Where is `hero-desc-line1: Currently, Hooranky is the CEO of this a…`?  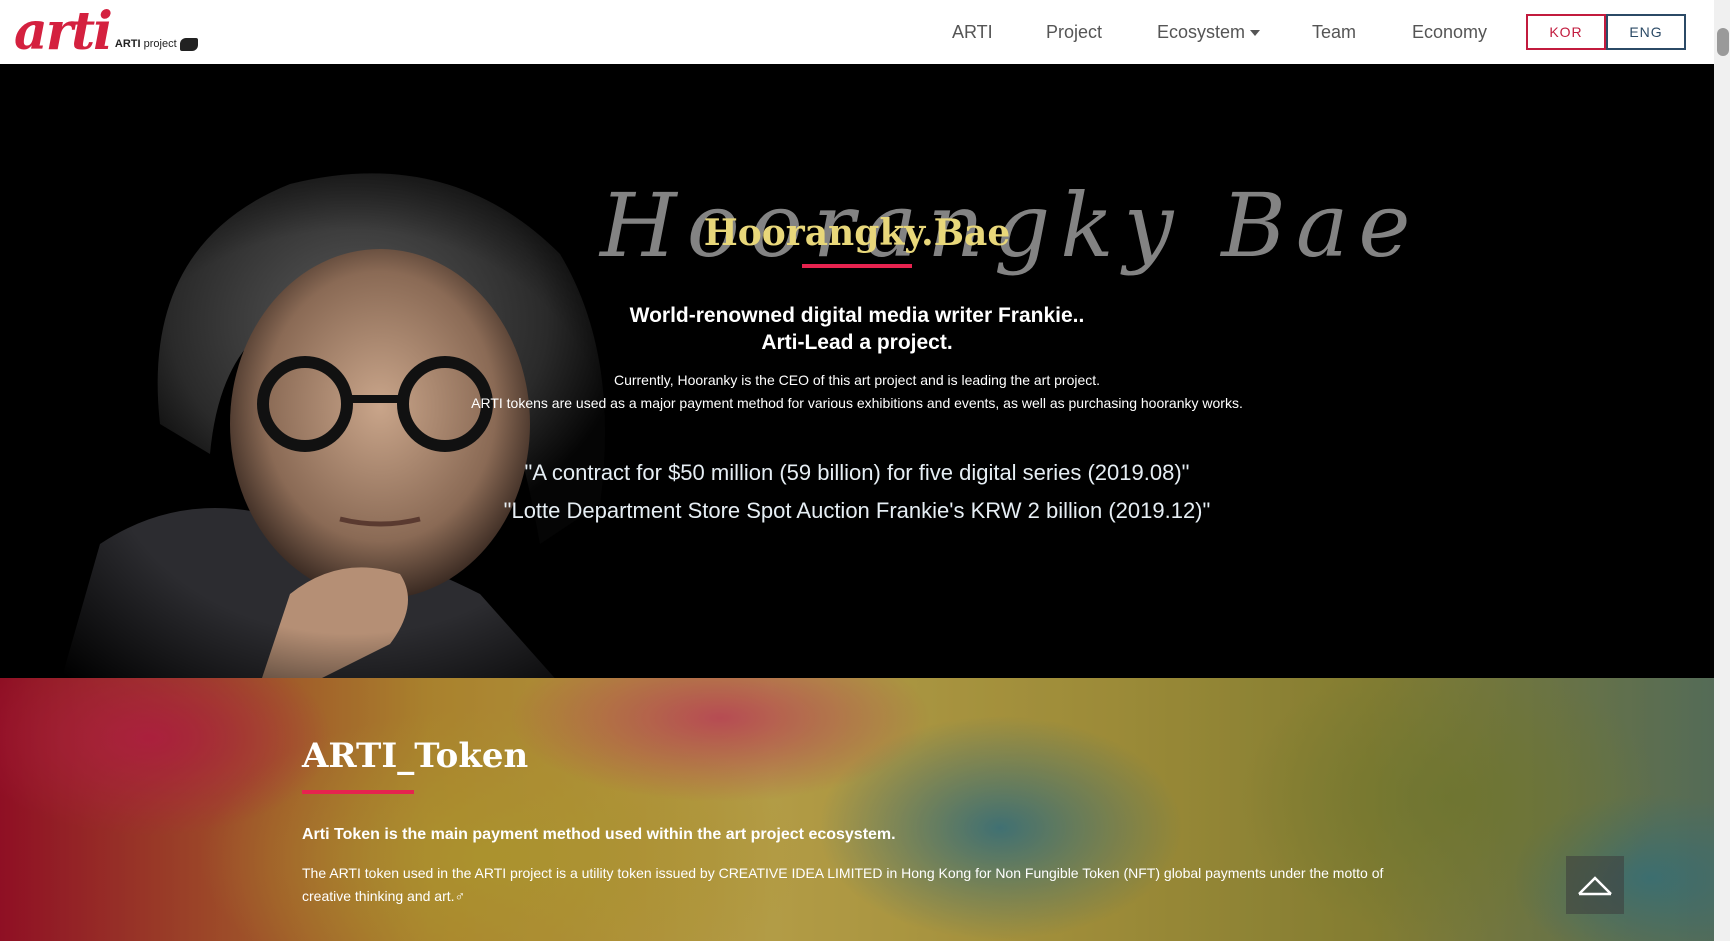
hero-desc-line1: Currently, Hooranky is the CEO of this a… is located at coordinates (857, 380).